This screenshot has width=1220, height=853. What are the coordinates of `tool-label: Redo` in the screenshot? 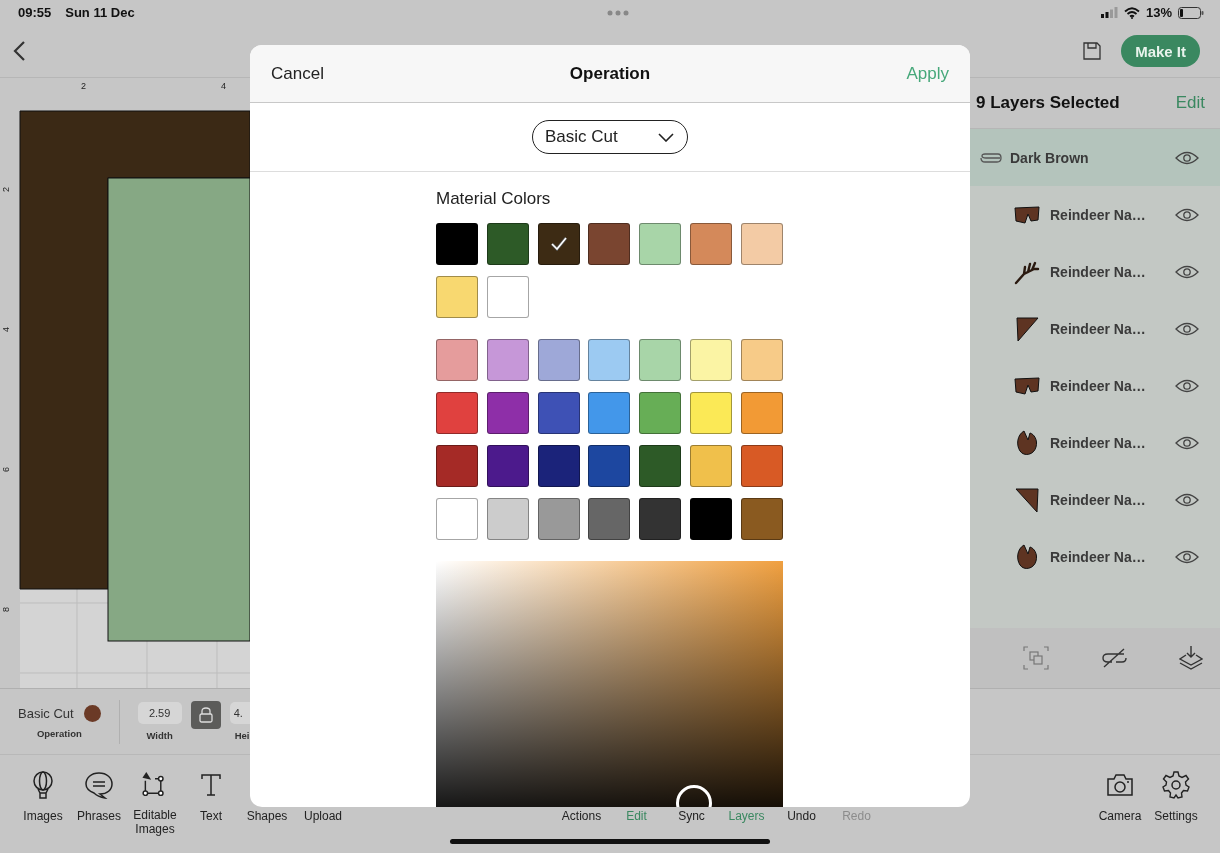 It's located at (856, 816).